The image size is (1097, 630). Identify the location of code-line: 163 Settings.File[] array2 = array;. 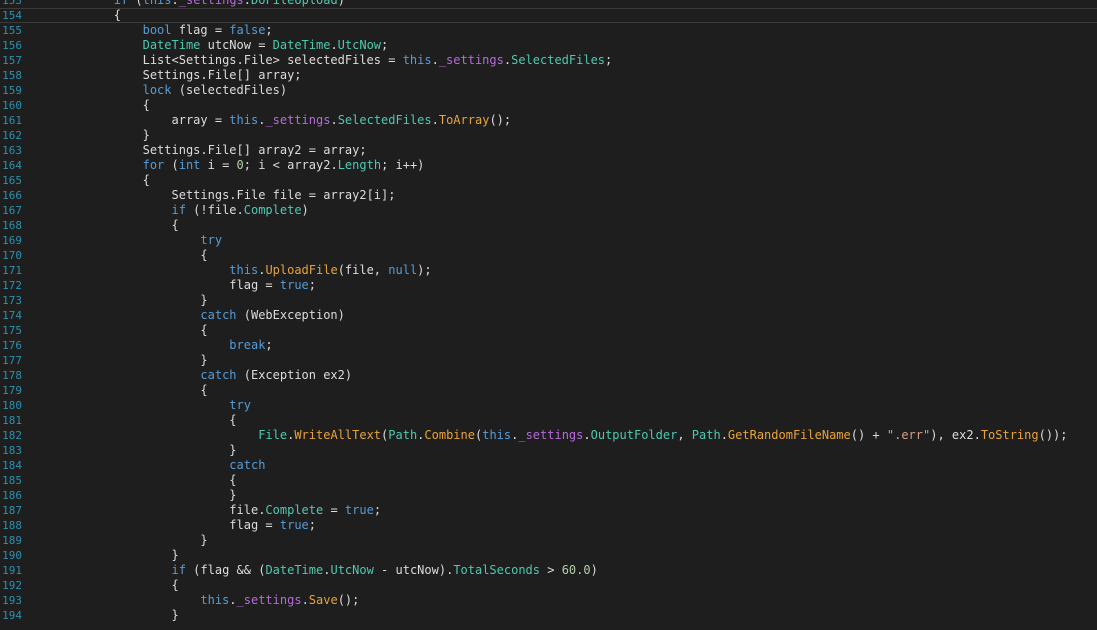
(548, 150).